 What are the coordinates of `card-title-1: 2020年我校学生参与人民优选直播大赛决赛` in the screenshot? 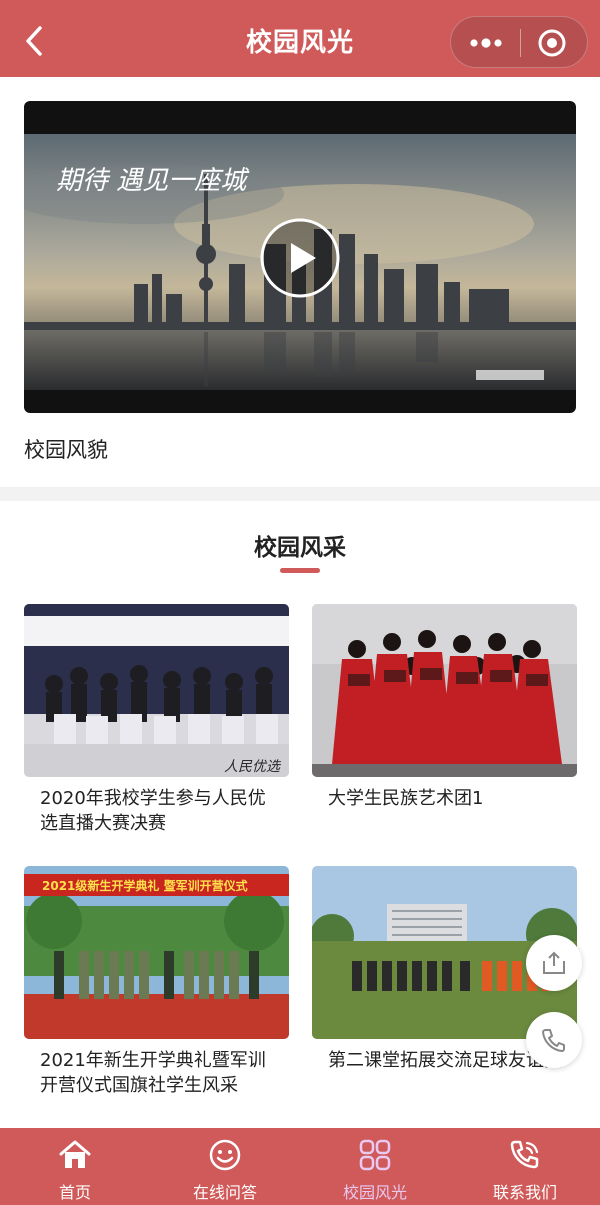 It's located at (160, 811).